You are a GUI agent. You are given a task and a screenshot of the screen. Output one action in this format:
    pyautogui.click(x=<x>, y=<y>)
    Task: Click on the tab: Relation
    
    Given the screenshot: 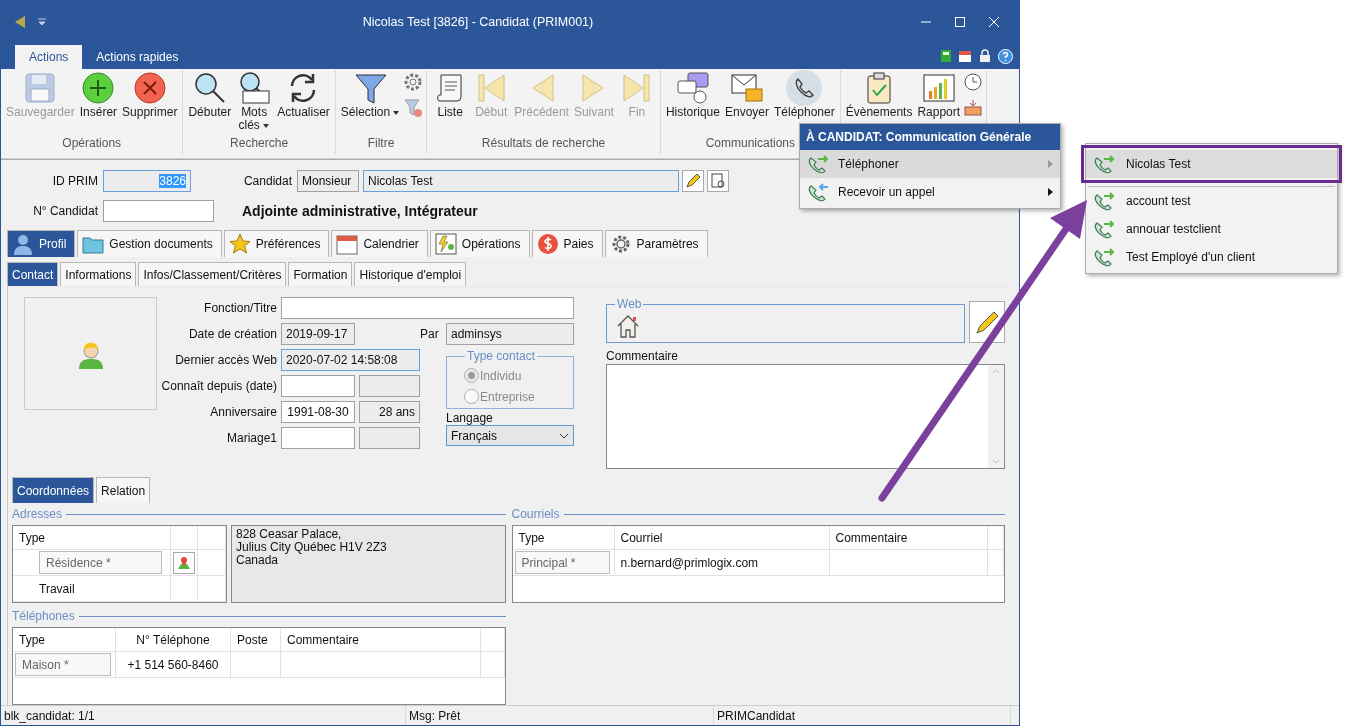 What is the action you would take?
    pyautogui.click(x=123, y=490)
    